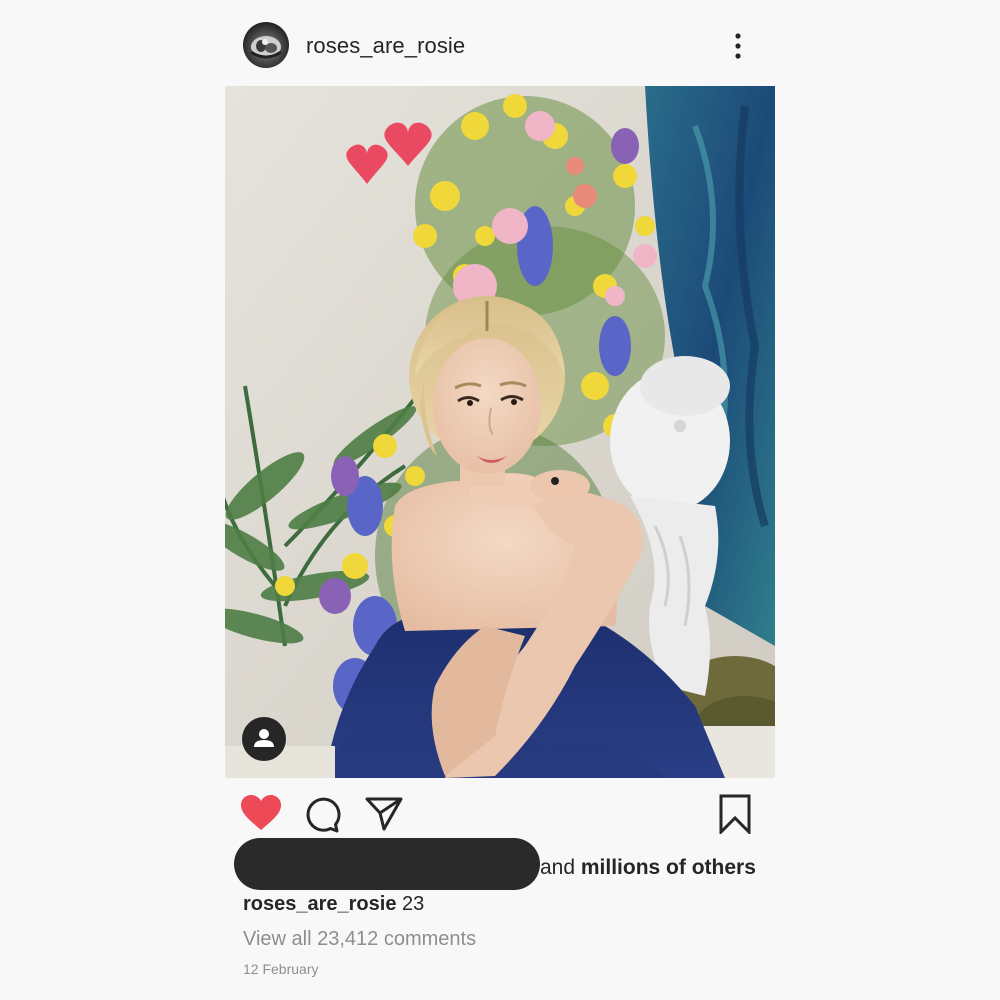  I want to click on send-icon, so click(384, 816).